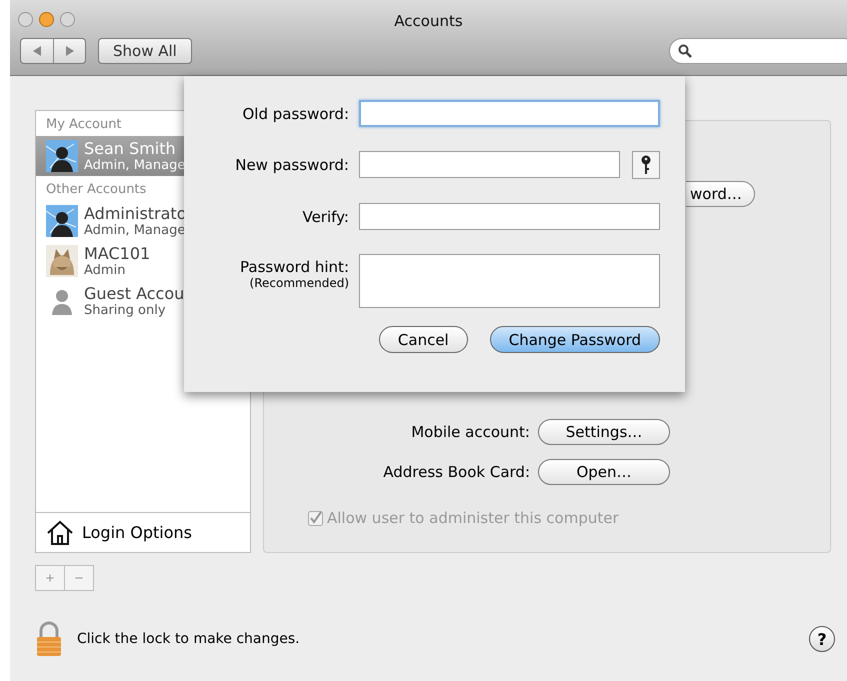 This screenshot has height=681, width=847. What do you see at coordinates (125, 310) in the screenshot?
I see `account-role: Sharing only` at bounding box center [125, 310].